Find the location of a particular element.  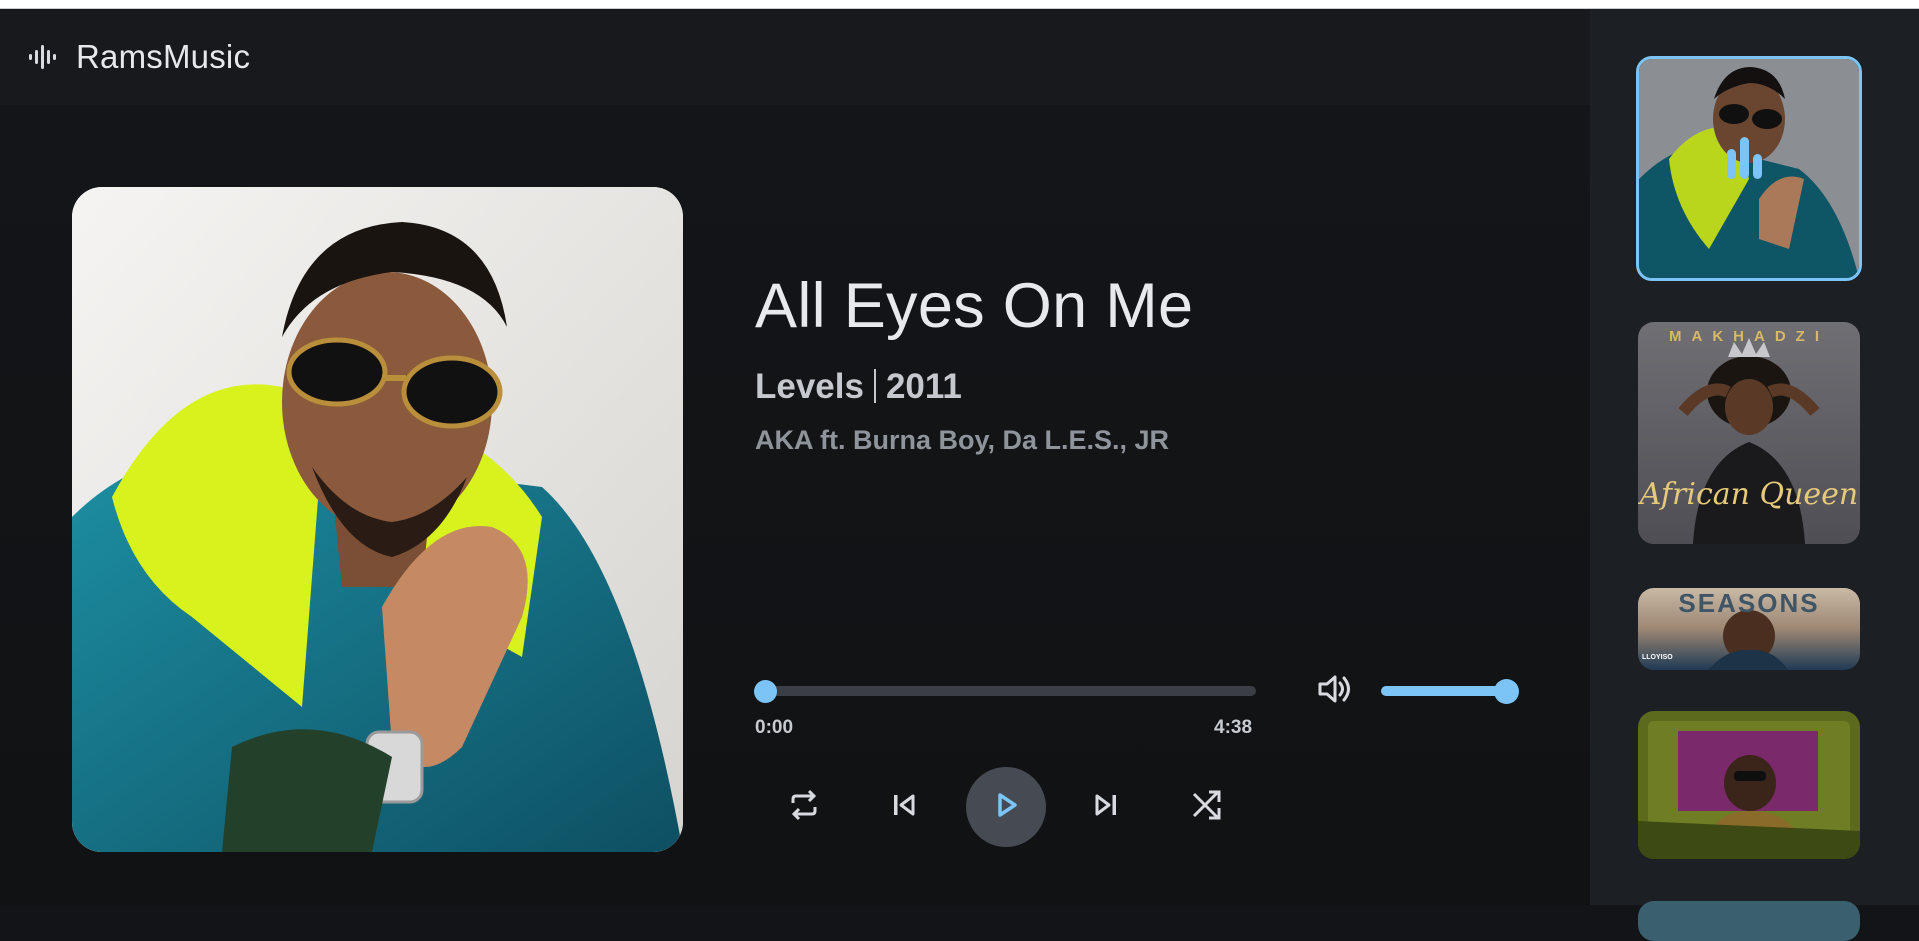

volume-fill is located at coordinates (1444, 691).